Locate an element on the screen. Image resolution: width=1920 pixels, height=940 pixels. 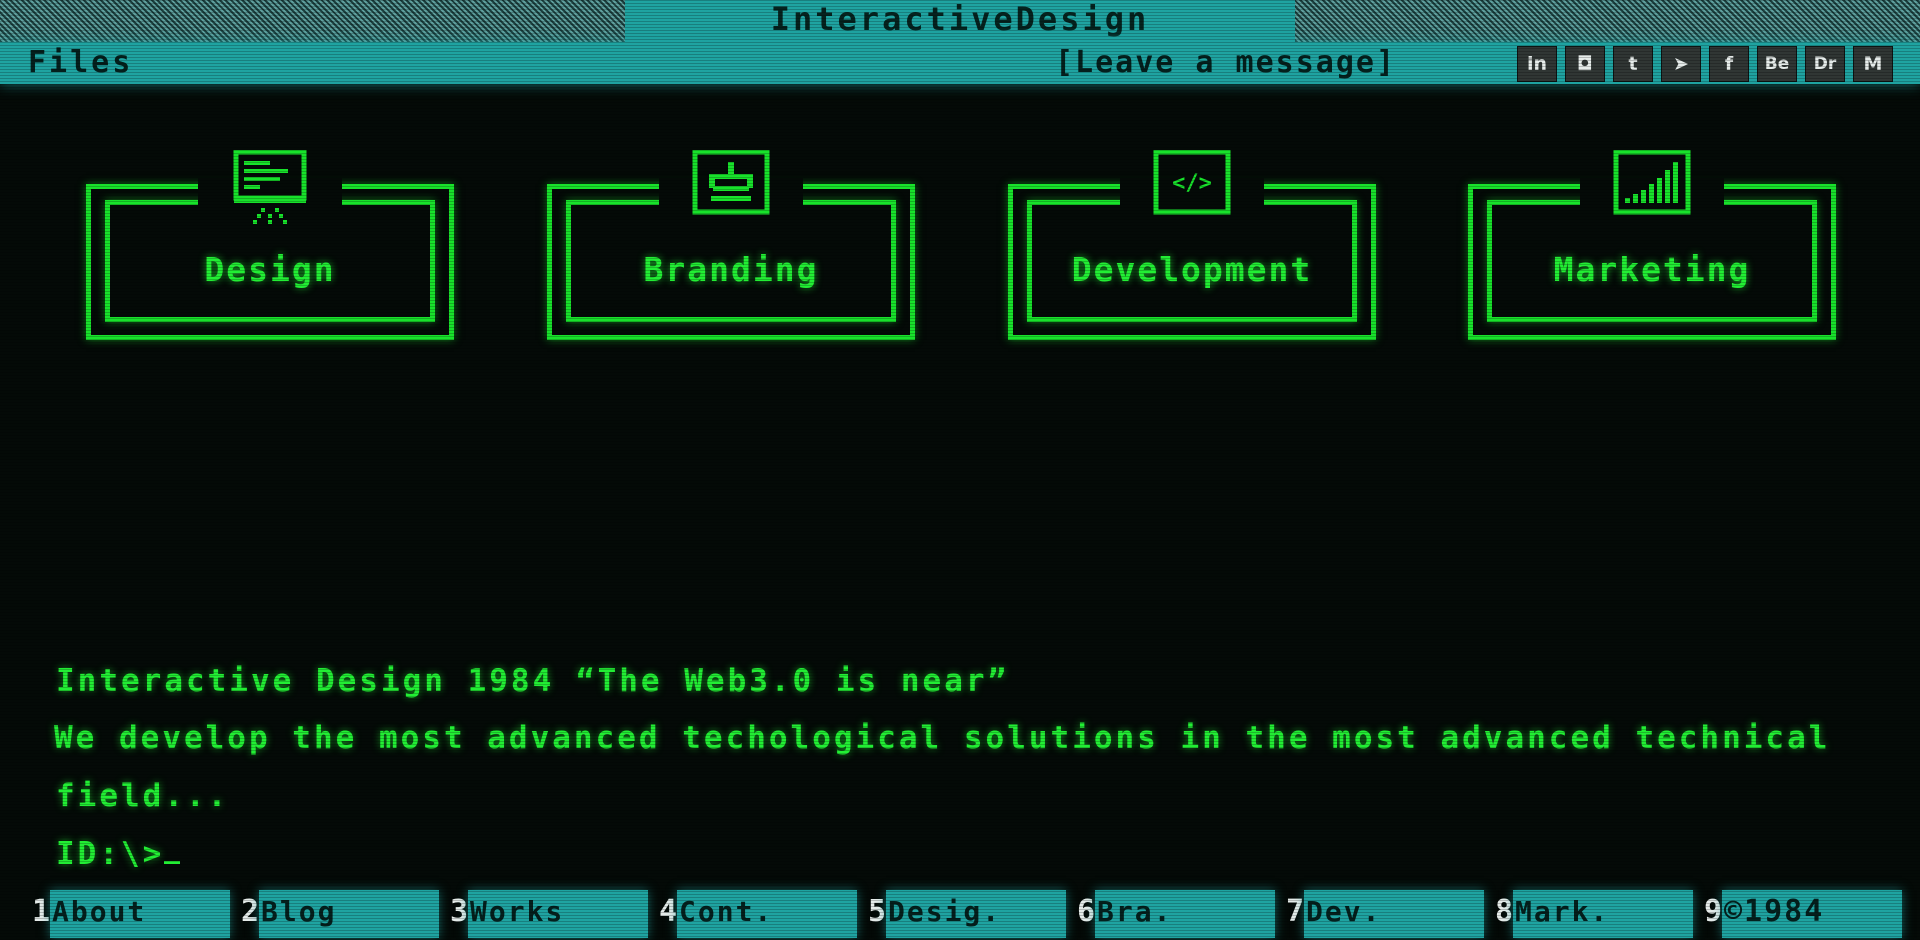
fkey-number: 5 is located at coordinates (876, 911).